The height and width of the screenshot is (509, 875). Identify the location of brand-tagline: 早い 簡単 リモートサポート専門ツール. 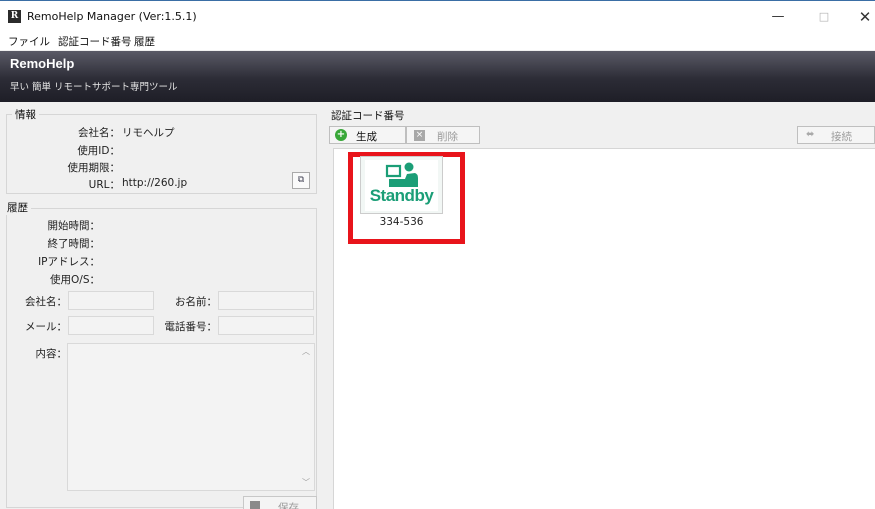
(94, 87).